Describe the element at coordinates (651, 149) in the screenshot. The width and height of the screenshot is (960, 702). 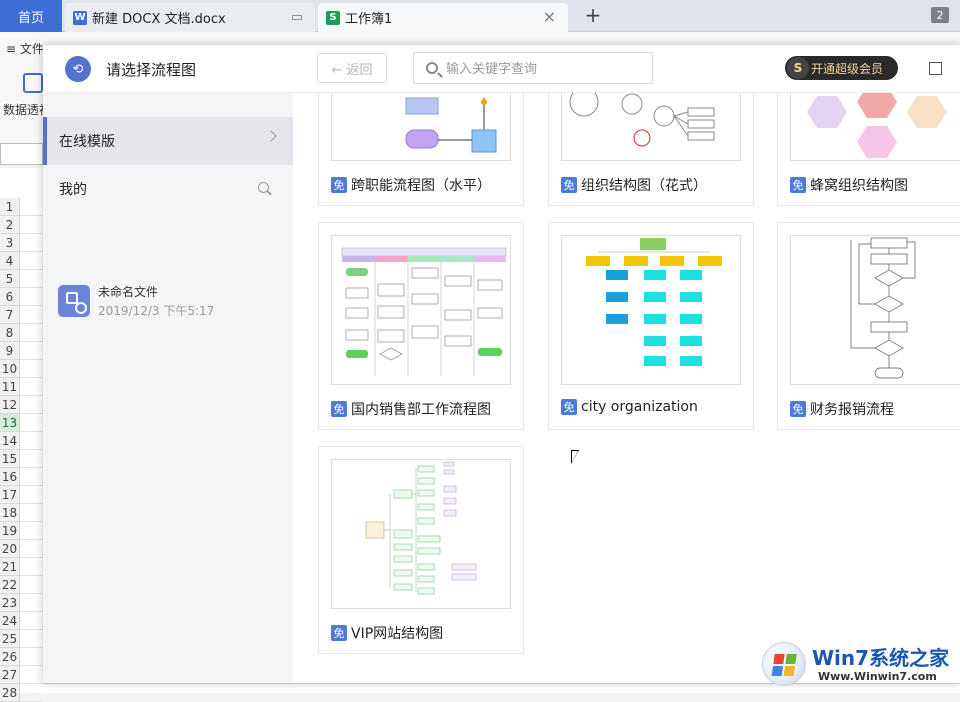
I see `template-card: 免 组织结构图（花式）` at that location.